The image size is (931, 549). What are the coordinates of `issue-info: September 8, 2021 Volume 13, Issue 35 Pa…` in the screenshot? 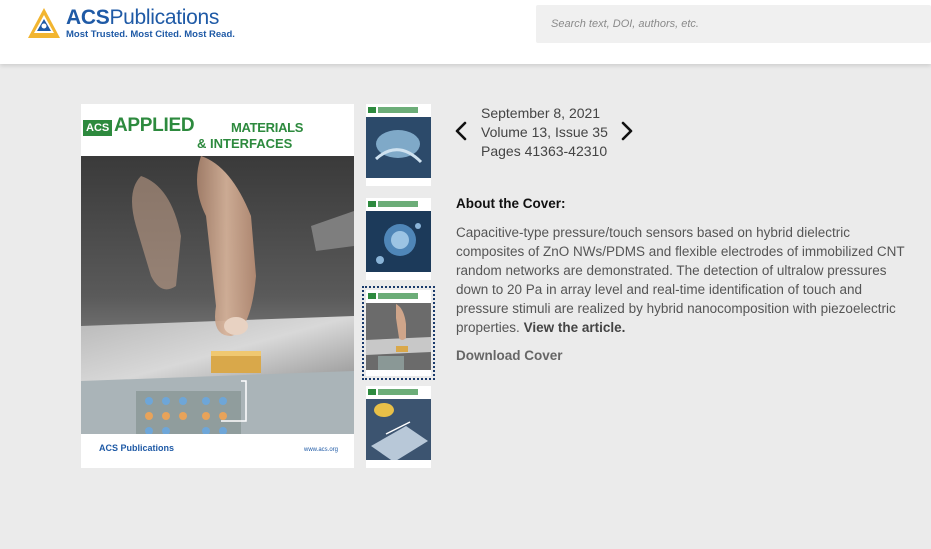 It's located at (544, 132).